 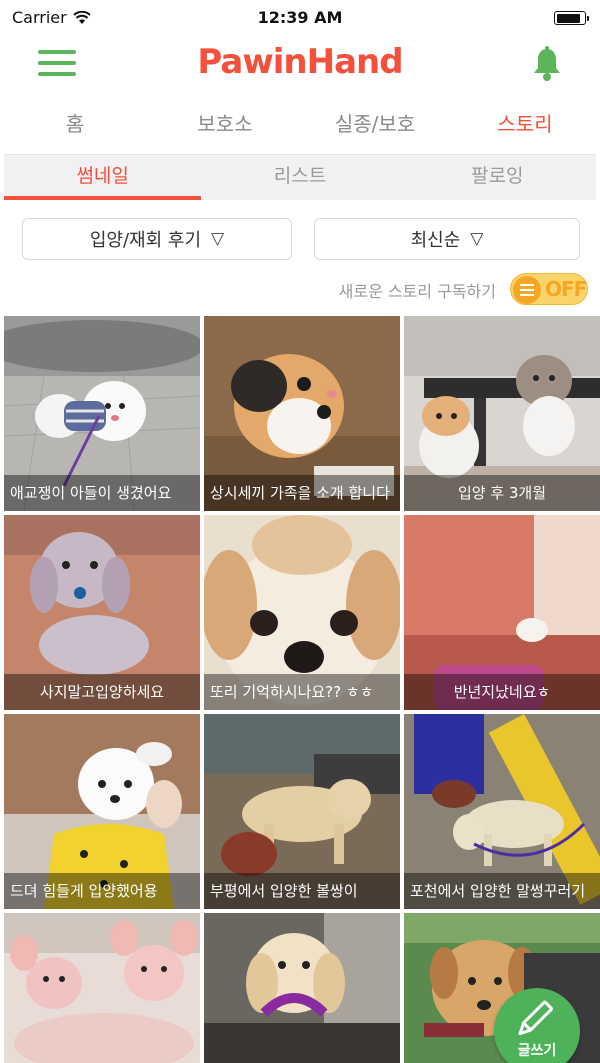 What do you see at coordinates (302, 891) in the screenshot?
I see `story-caption: 부평에서 입양한 볼쌍이` at bounding box center [302, 891].